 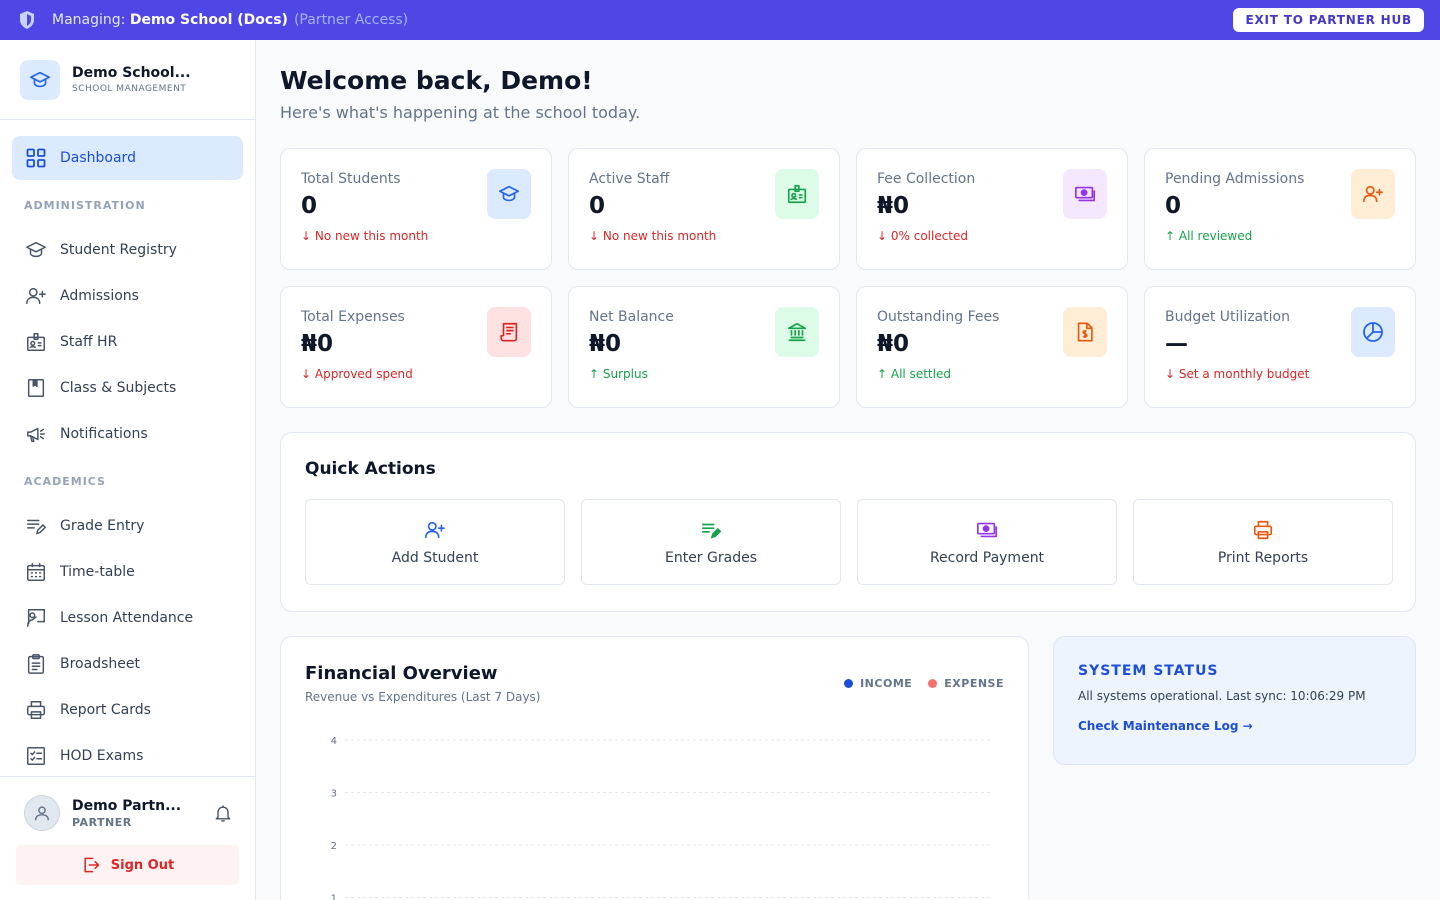 What do you see at coordinates (99, 296) in the screenshot?
I see `sidebar-item-label: Admissions` at bounding box center [99, 296].